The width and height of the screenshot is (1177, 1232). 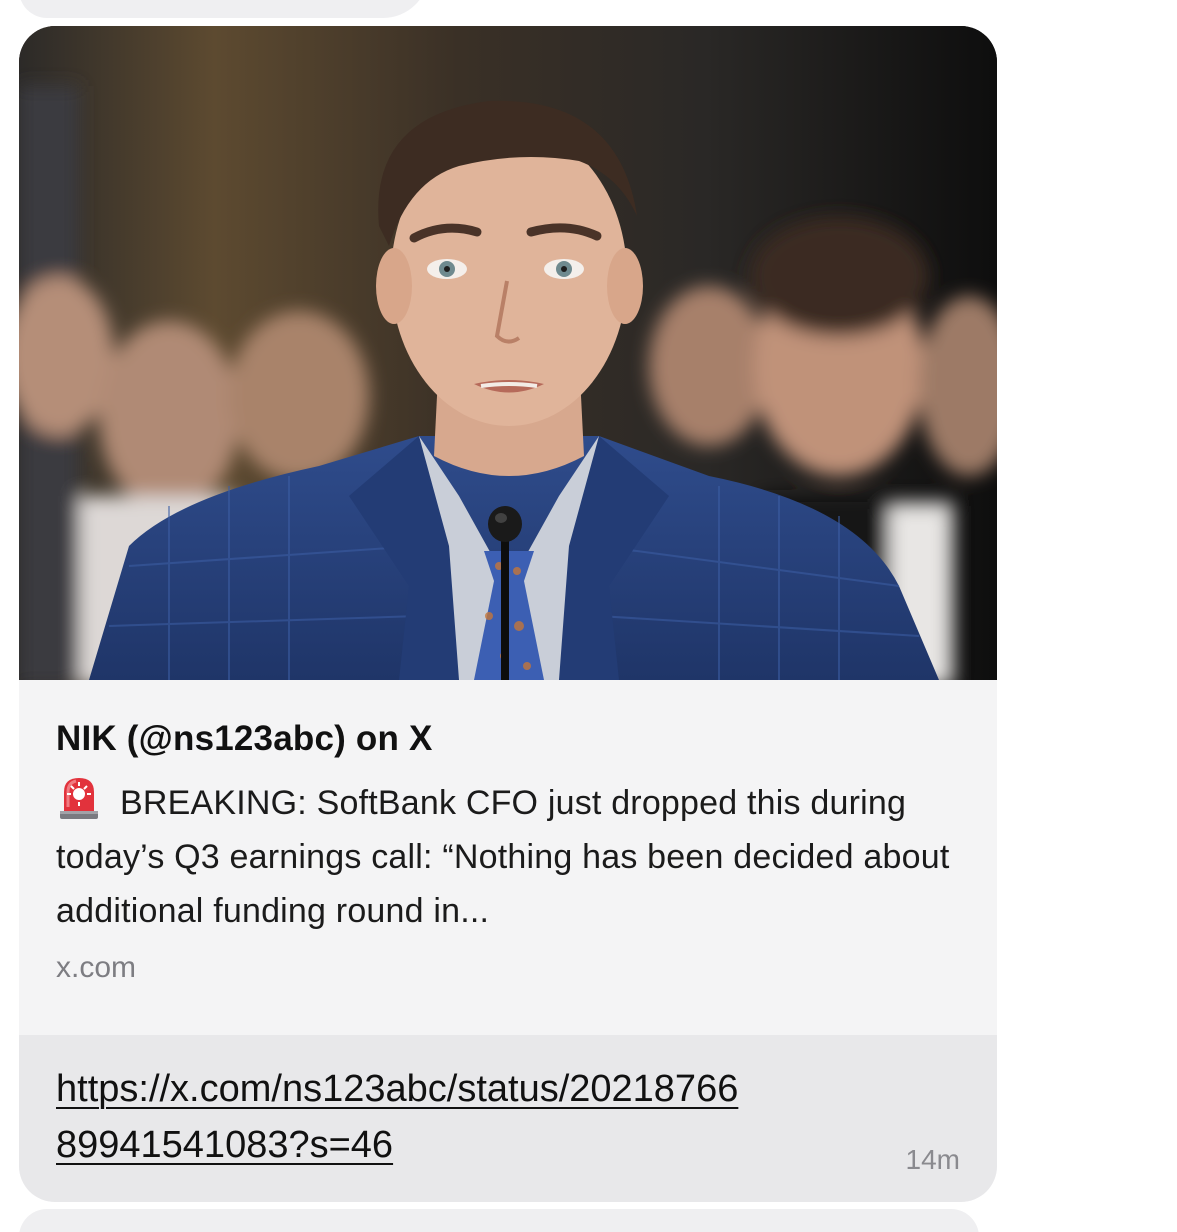 I want to click on preview-title: NIK (@ns123abc) on X, so click(x=244, y=738).